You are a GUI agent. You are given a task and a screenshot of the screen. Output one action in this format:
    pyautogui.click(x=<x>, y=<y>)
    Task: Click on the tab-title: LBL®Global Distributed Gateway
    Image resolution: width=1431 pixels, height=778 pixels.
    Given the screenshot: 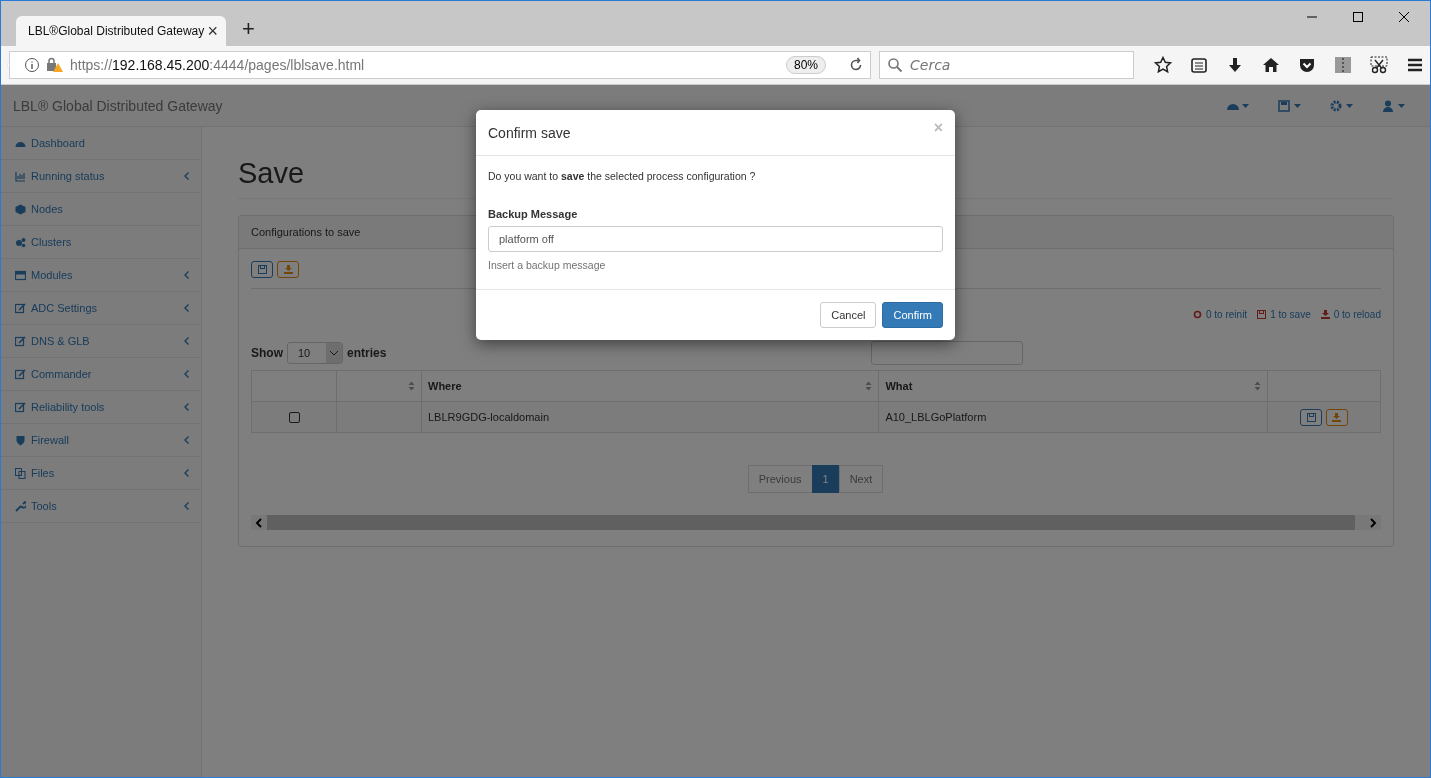 What is the action you would take?
    pyautogui.click(x=116, y=31)
    